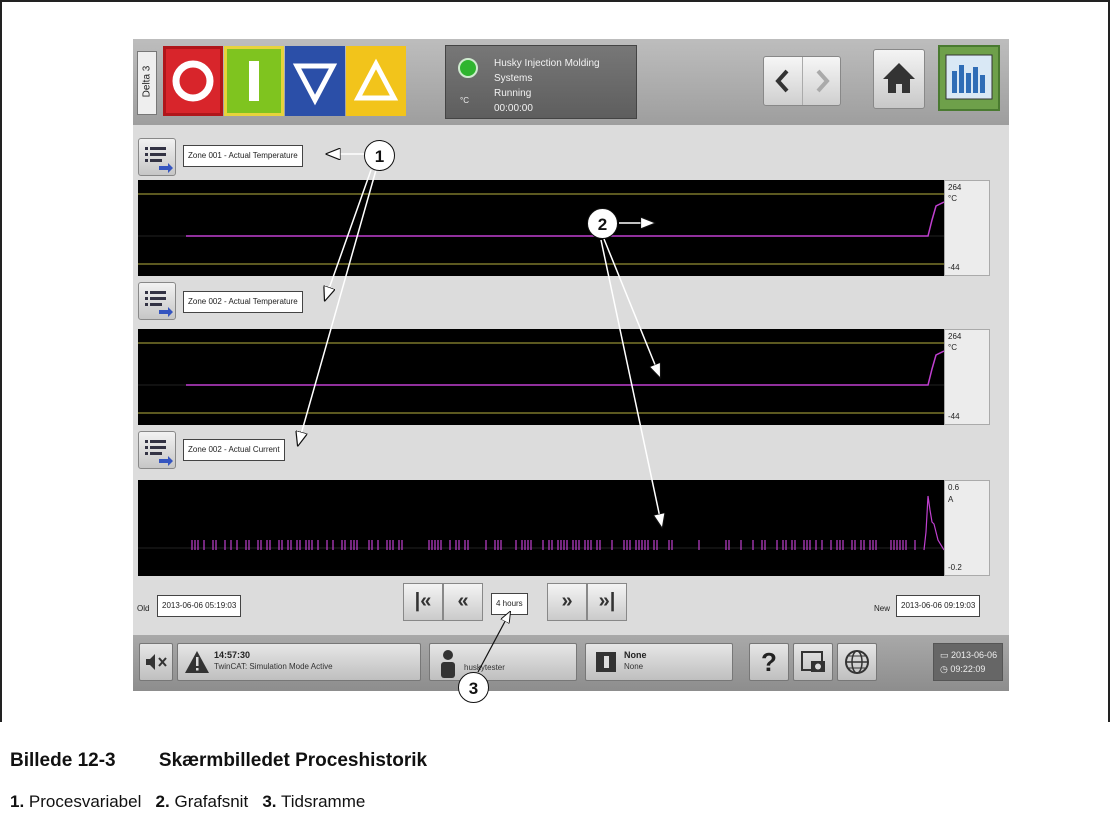 The width and height of the screenshot is (1114, 827). Describe the element at coordinates (211, 801) in the screenshot. I see `legend-text-2: Grafafsnit` at that location.